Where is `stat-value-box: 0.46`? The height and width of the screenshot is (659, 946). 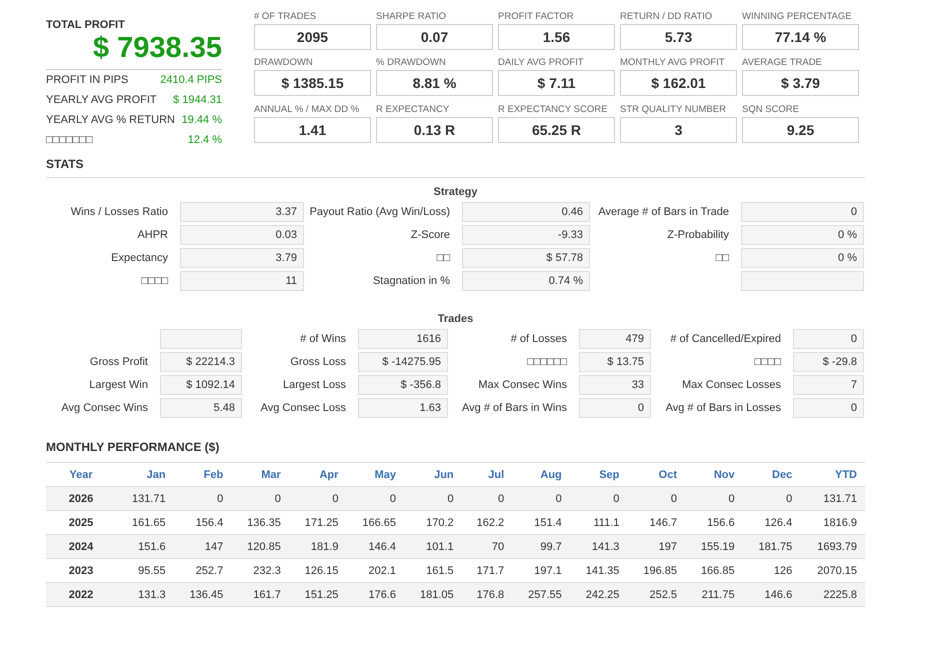
stat-value-box: 0.46 is located at coordinates (526, 212).